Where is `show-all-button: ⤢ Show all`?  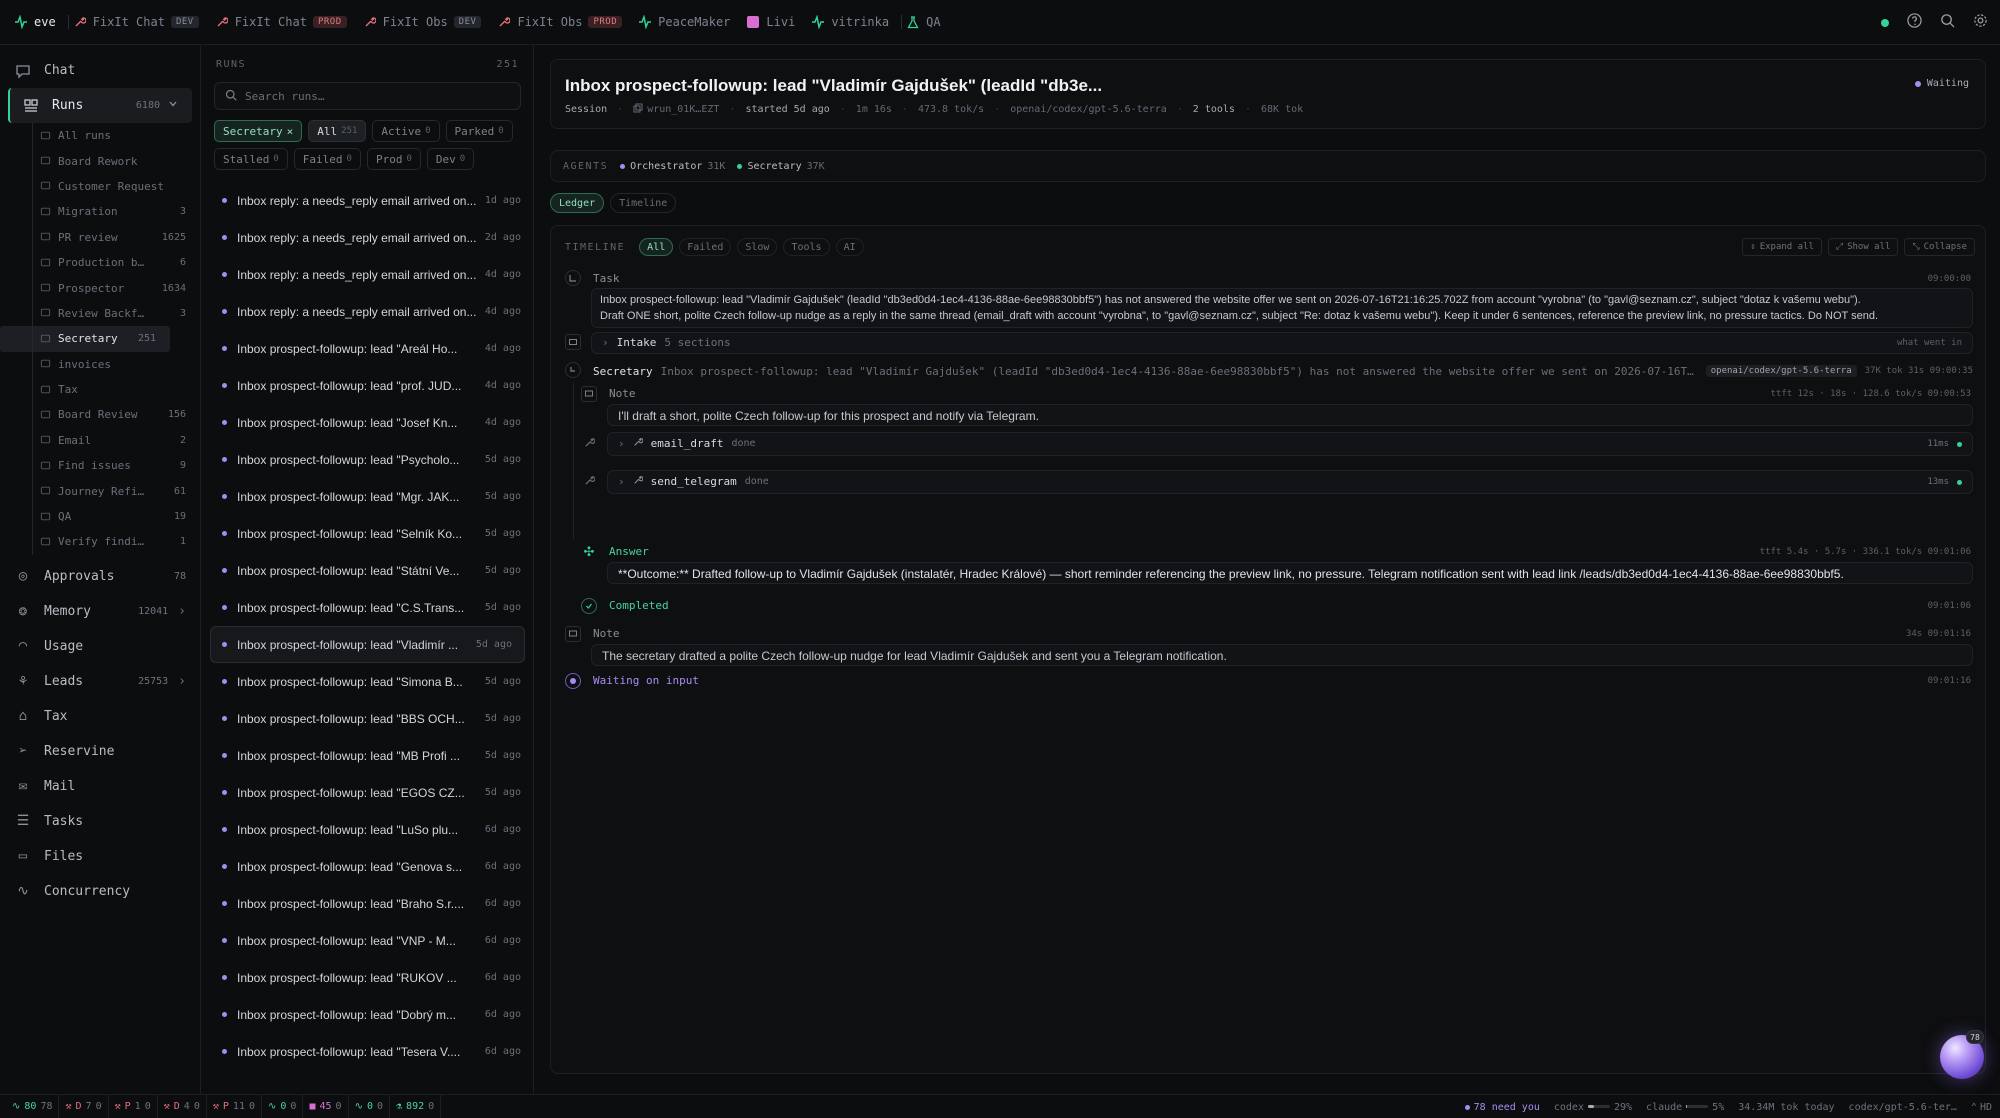
show-all-button: ⤢ Show all is located at coordinates (1863, 247).